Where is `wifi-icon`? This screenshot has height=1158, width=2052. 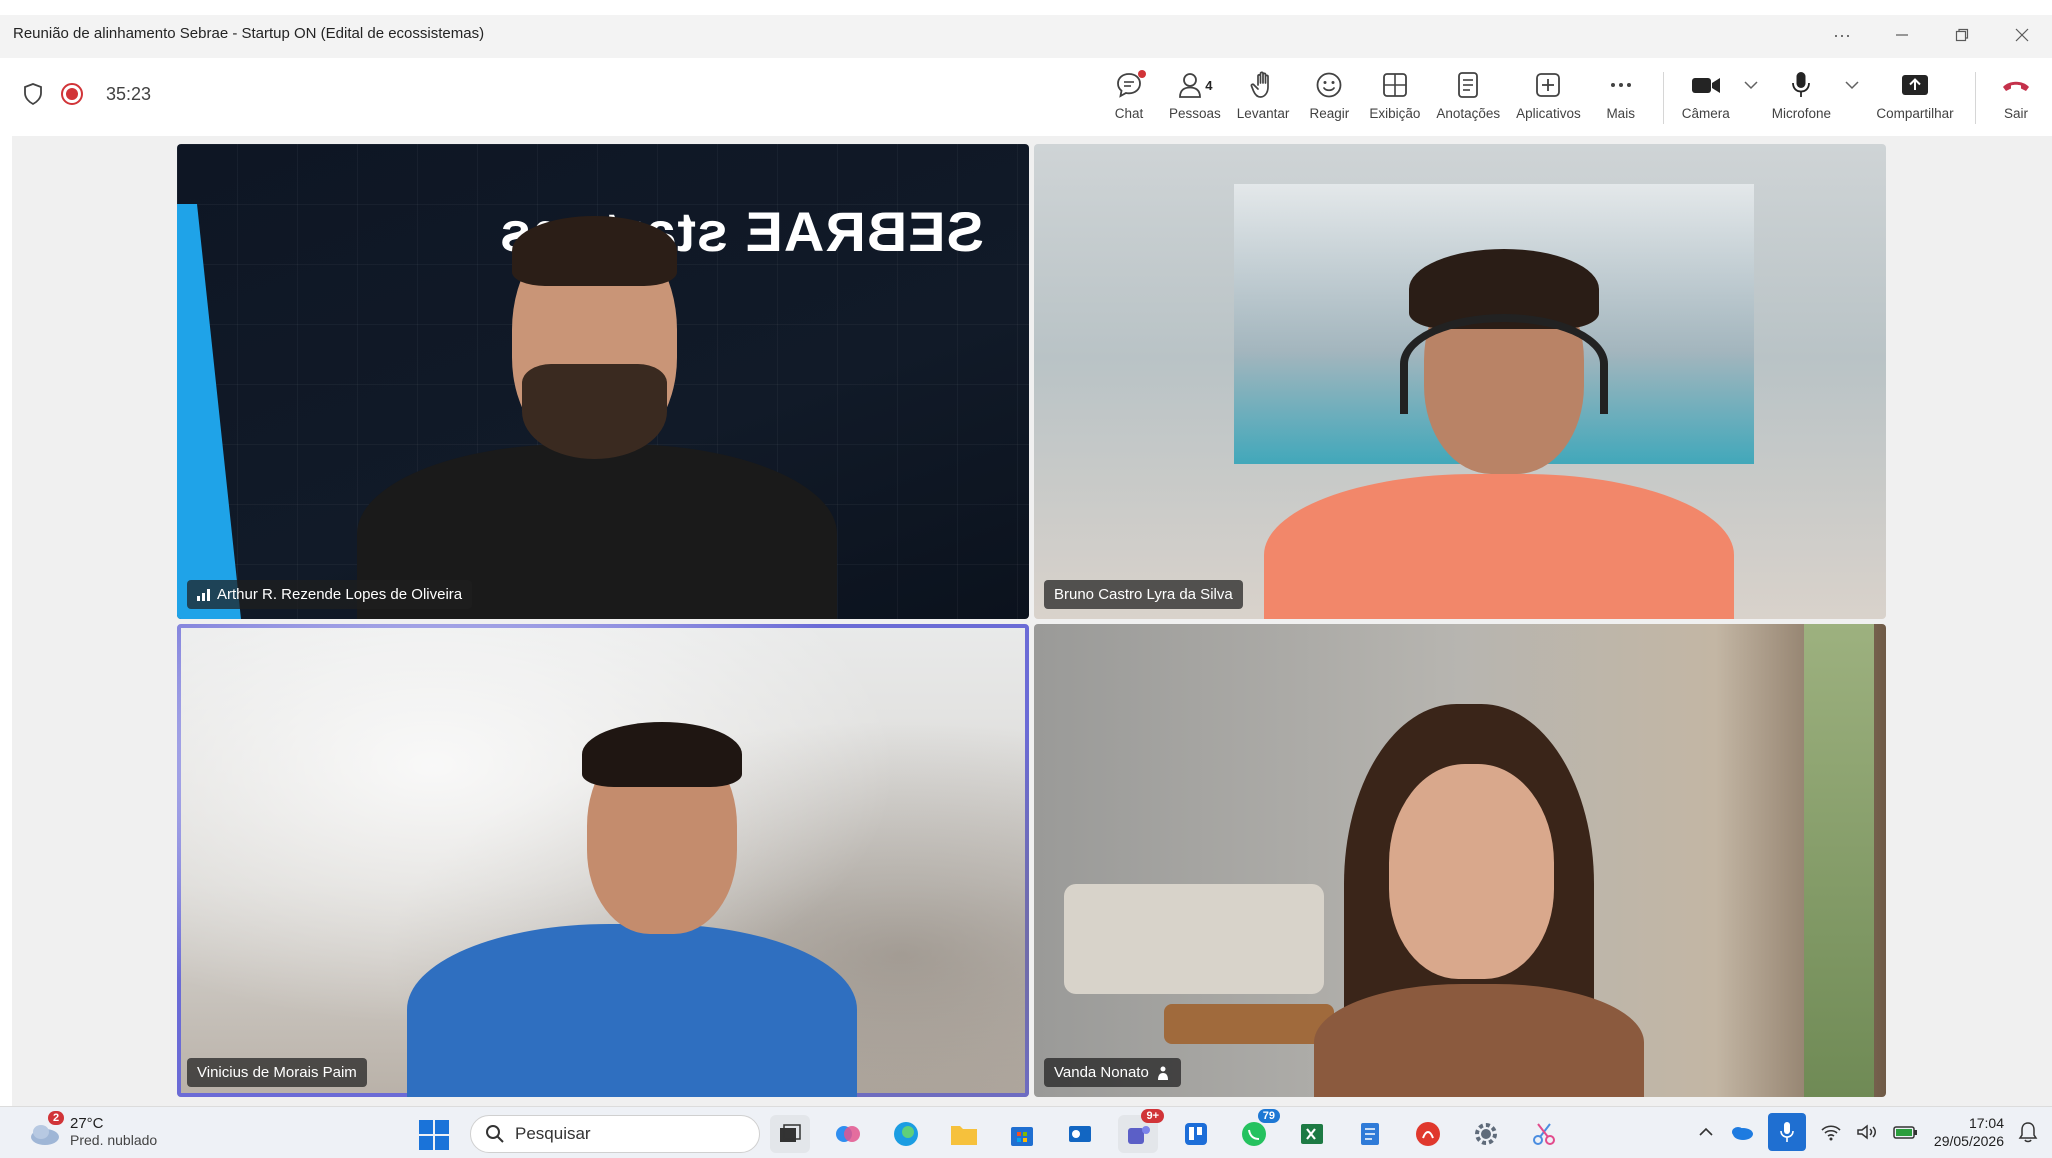
wifi-icon is located at coordinates (1831, 1132).